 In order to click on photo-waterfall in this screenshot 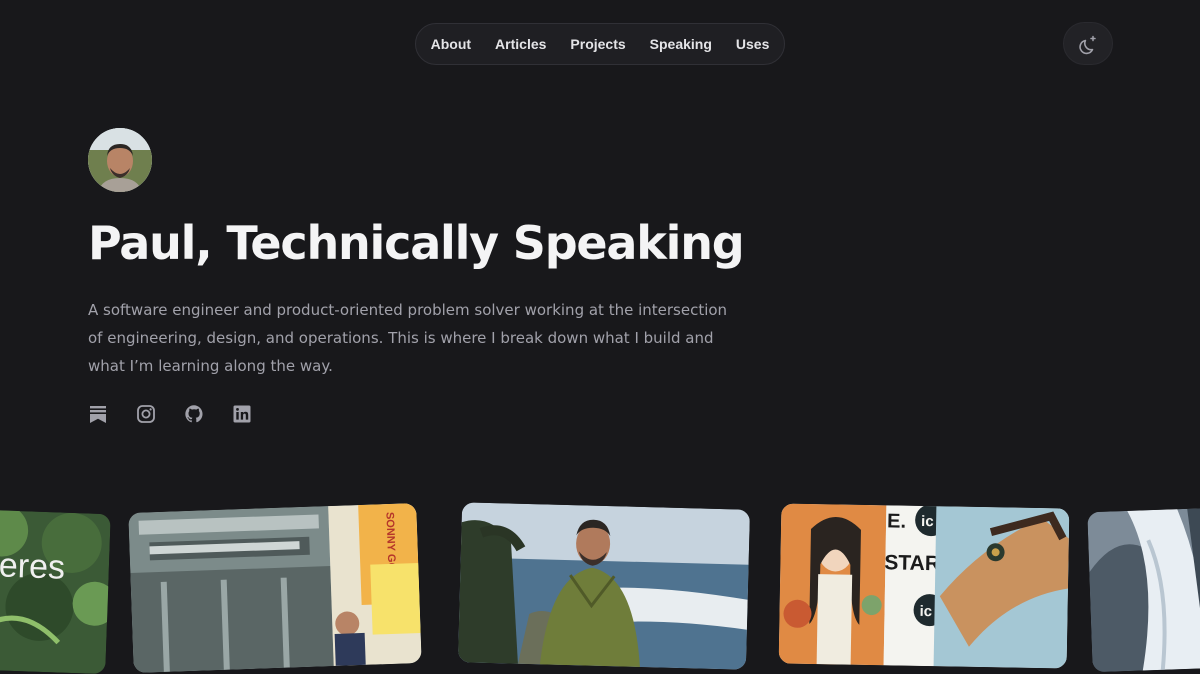, I will do `click(1143, 590)`.